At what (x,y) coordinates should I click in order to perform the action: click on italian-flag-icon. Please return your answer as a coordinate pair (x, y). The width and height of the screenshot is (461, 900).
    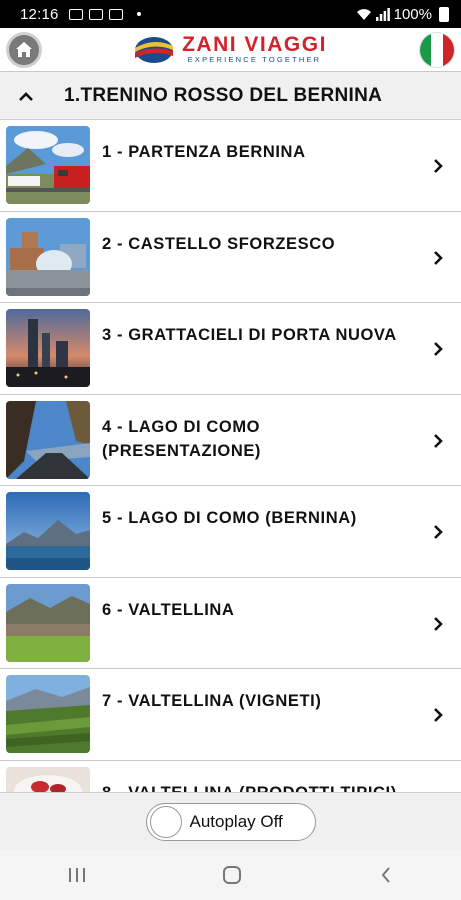
    Looking at the image, I should click on (437, 49).